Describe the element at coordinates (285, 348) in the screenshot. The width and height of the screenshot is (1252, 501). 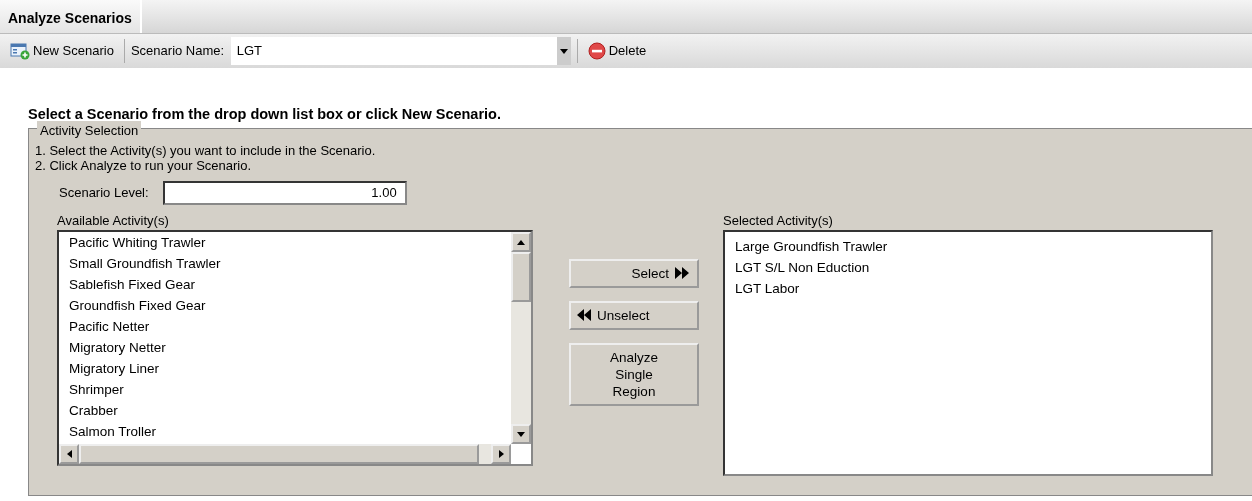
I see `list-item: Migratory Netter` at that location.